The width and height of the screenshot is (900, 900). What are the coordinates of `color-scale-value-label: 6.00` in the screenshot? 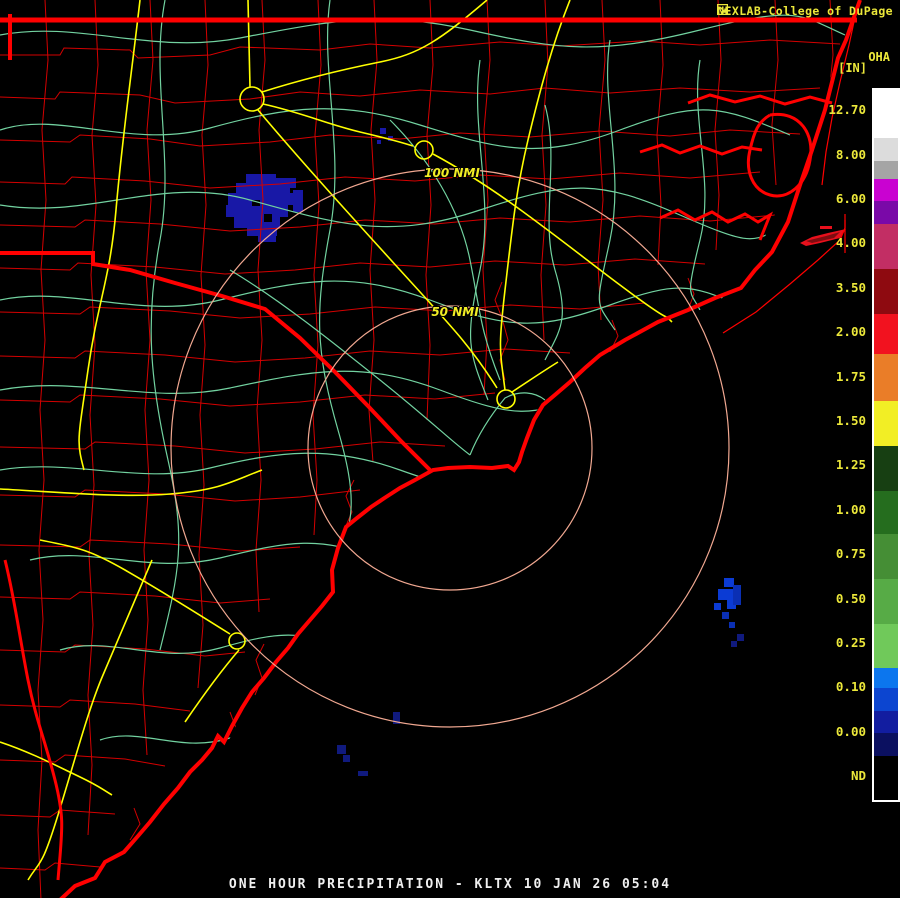 It's located at (850, 198).